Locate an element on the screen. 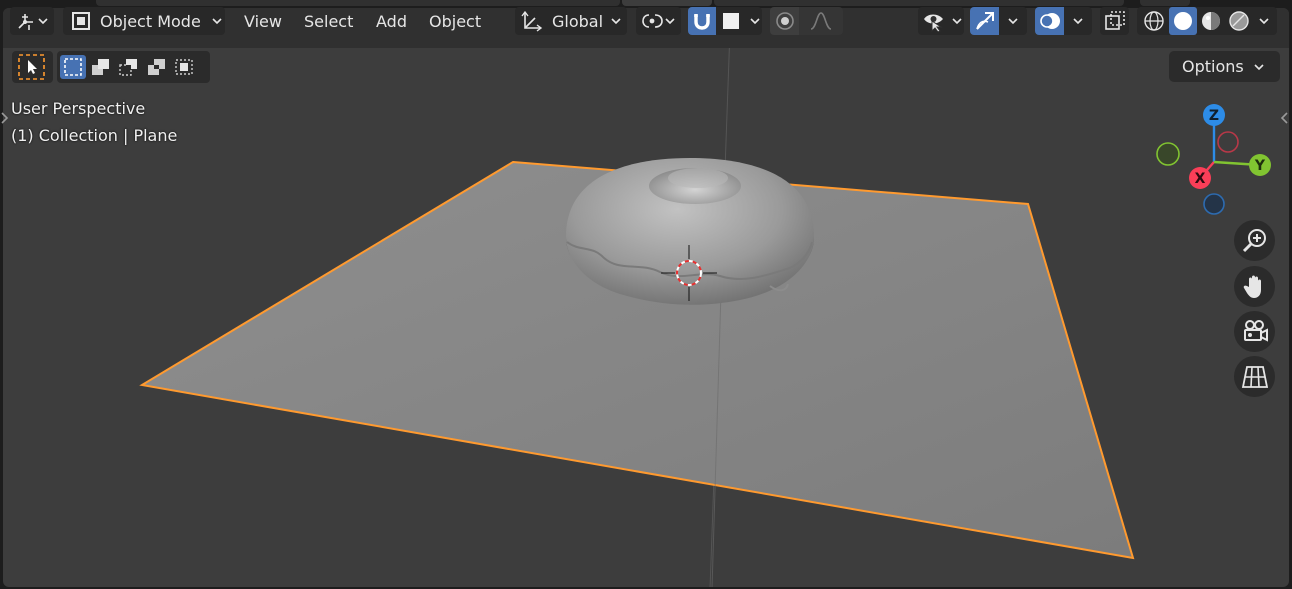 Image resolution: width=1292 pixels, height=589 pixels. pivot-point-icon is located at coordinates (653, 21).